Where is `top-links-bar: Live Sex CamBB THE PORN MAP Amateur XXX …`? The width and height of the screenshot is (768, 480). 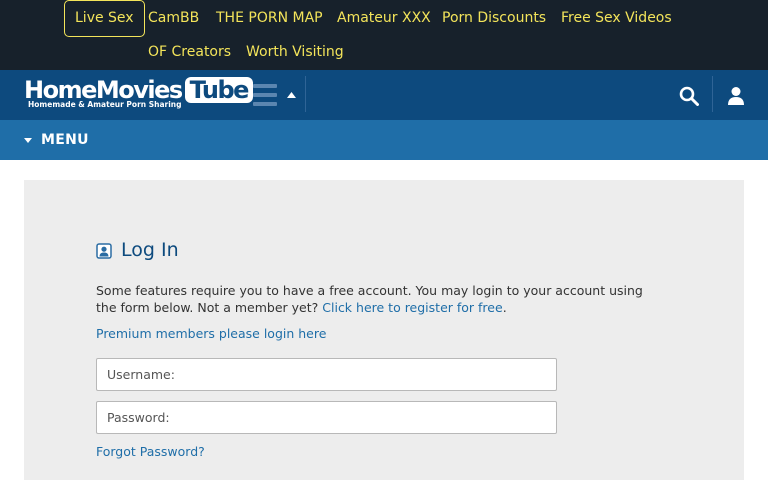 top-links-bar: Live Sex CamBB THE PORN MAP Amateur XXX … is located at coordinates (384, 35).